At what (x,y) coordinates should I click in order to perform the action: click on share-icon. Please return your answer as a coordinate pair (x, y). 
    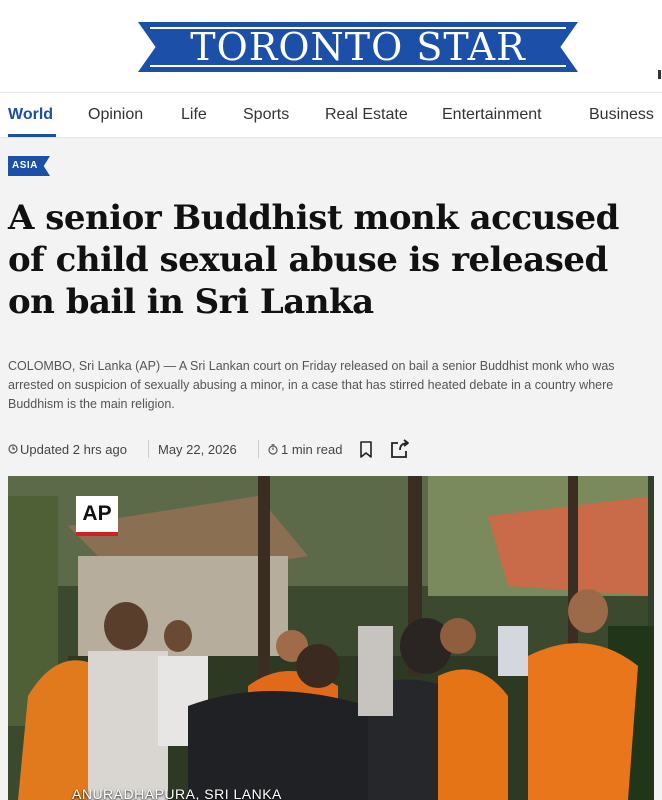
    Looking at the image, I should click on (400, 449).